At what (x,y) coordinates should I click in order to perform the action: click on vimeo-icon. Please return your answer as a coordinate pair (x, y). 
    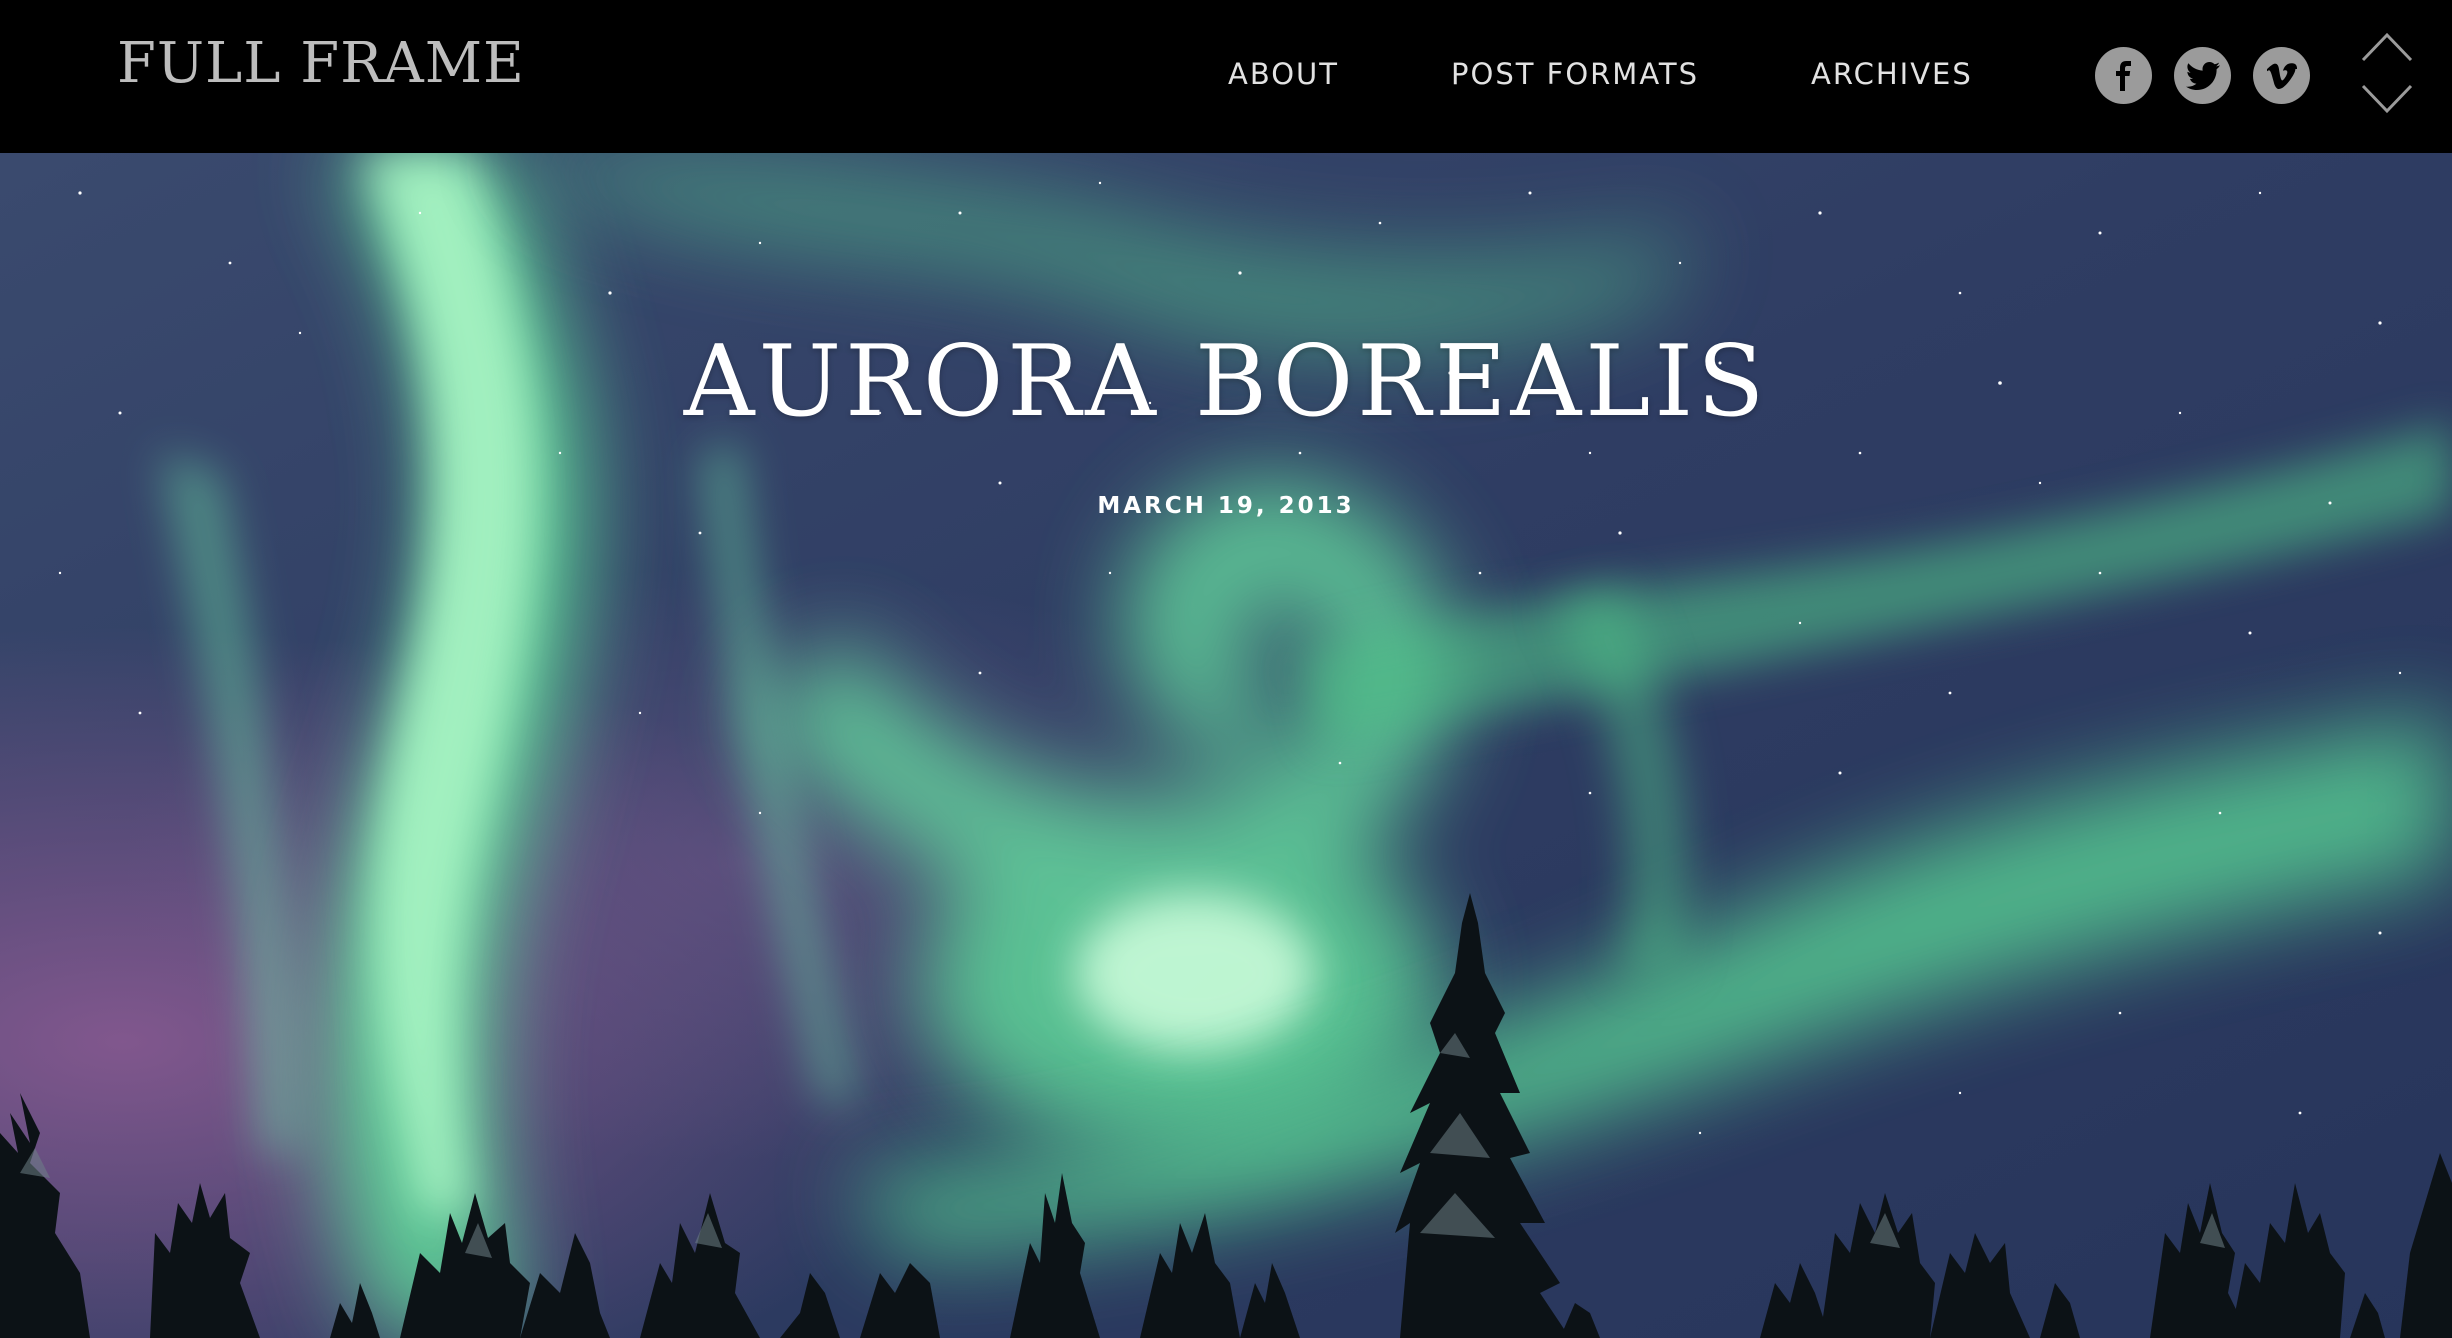
    Looking at the image, I should click on (2281, 75).